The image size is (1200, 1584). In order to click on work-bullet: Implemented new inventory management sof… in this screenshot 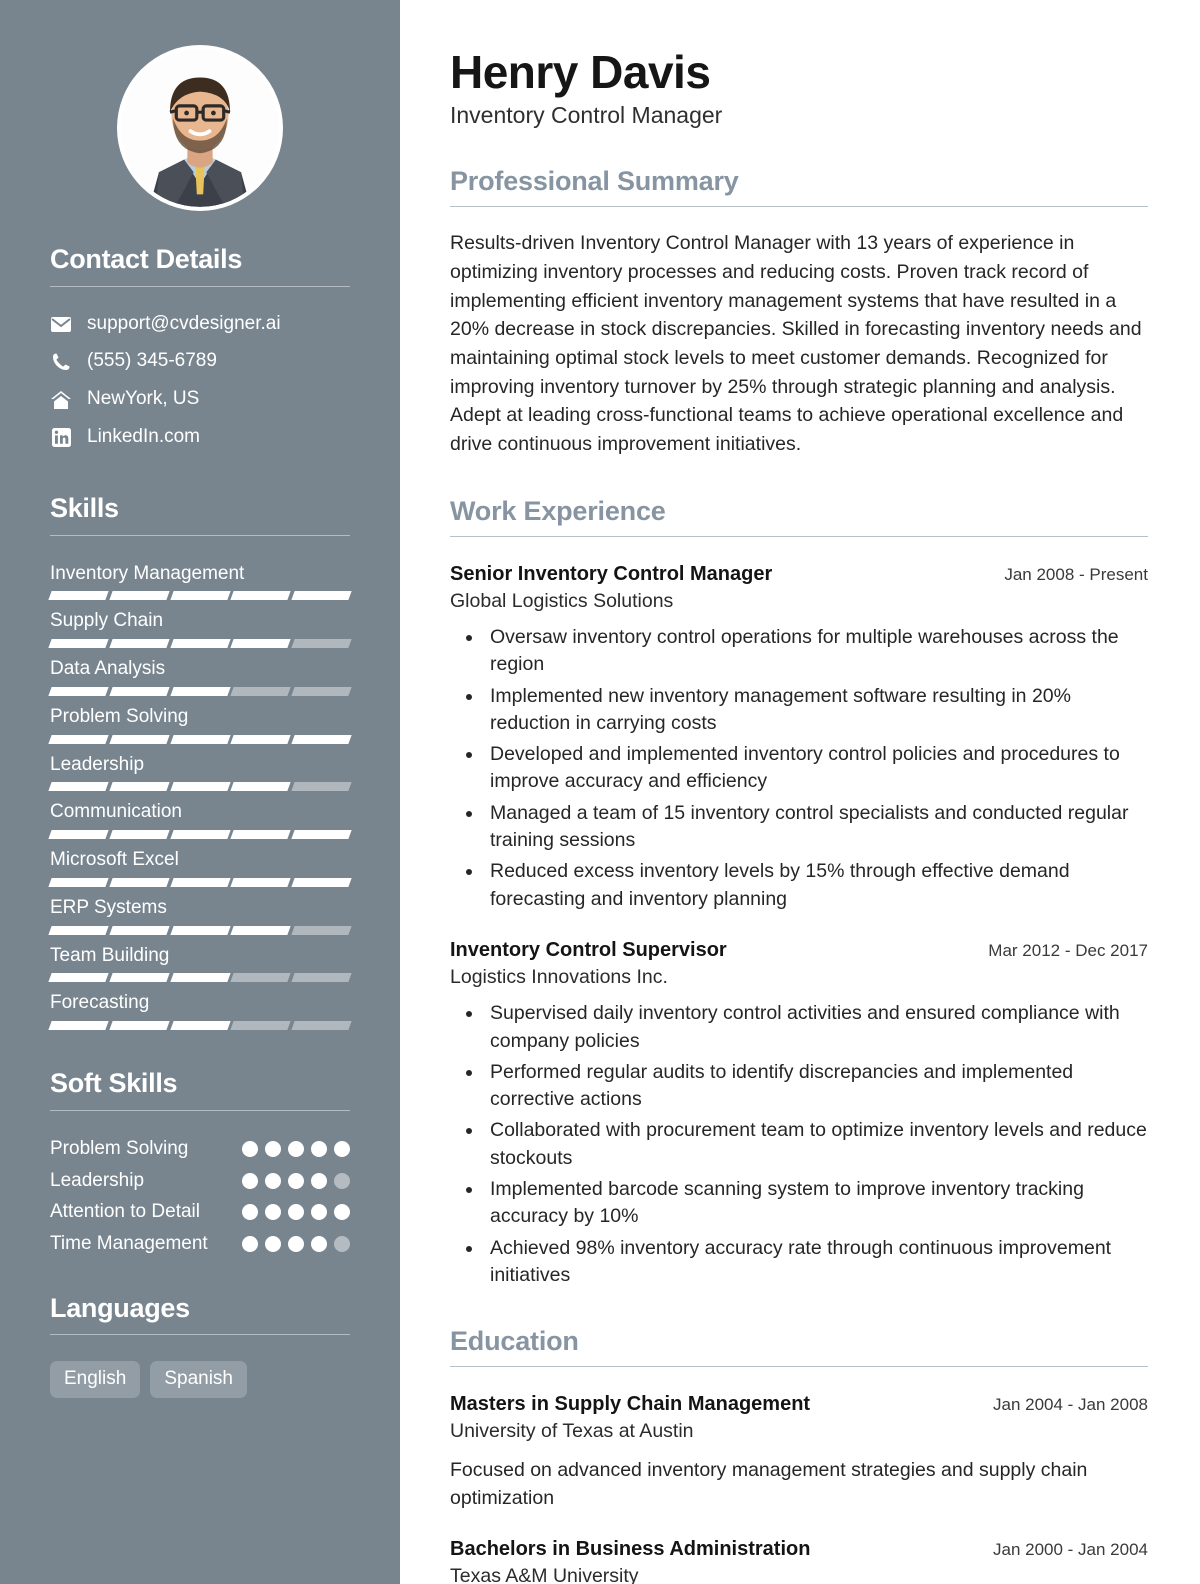, I will do `click(816, 710)`.